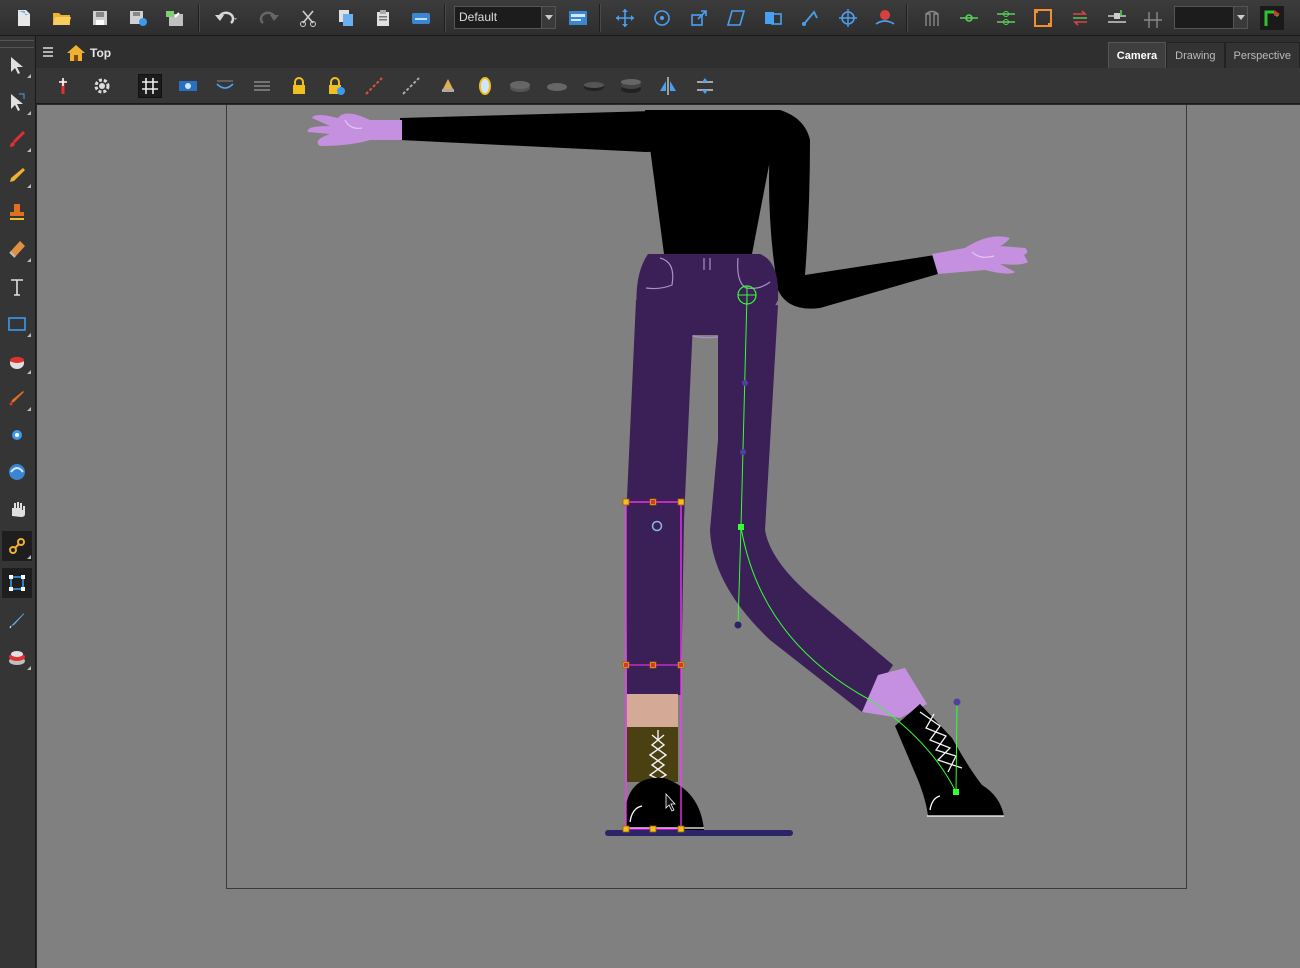 This screenshot has height=968, width=1300. Describe the element at coordinates (17, 509) in the screenshot. I see `hand-tool-icon` at that location.